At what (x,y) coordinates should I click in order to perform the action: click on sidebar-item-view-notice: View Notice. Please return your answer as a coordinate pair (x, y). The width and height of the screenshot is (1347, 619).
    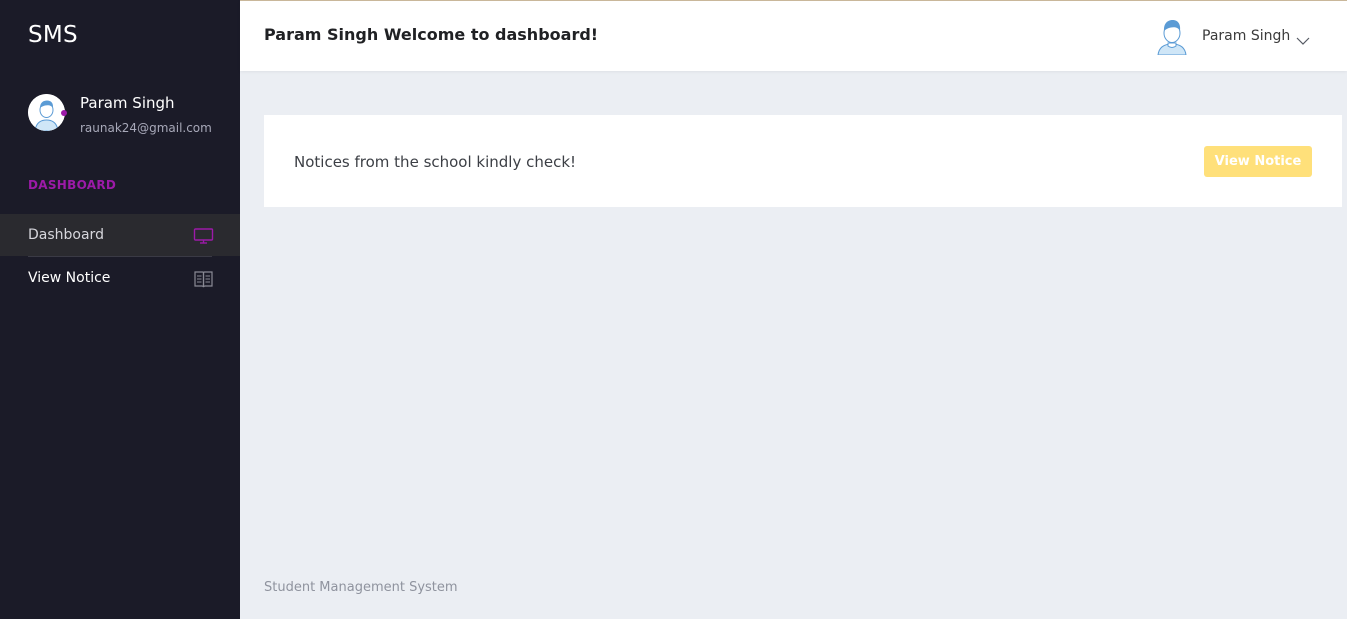
    Looking at the image, I should click on (120, 278).